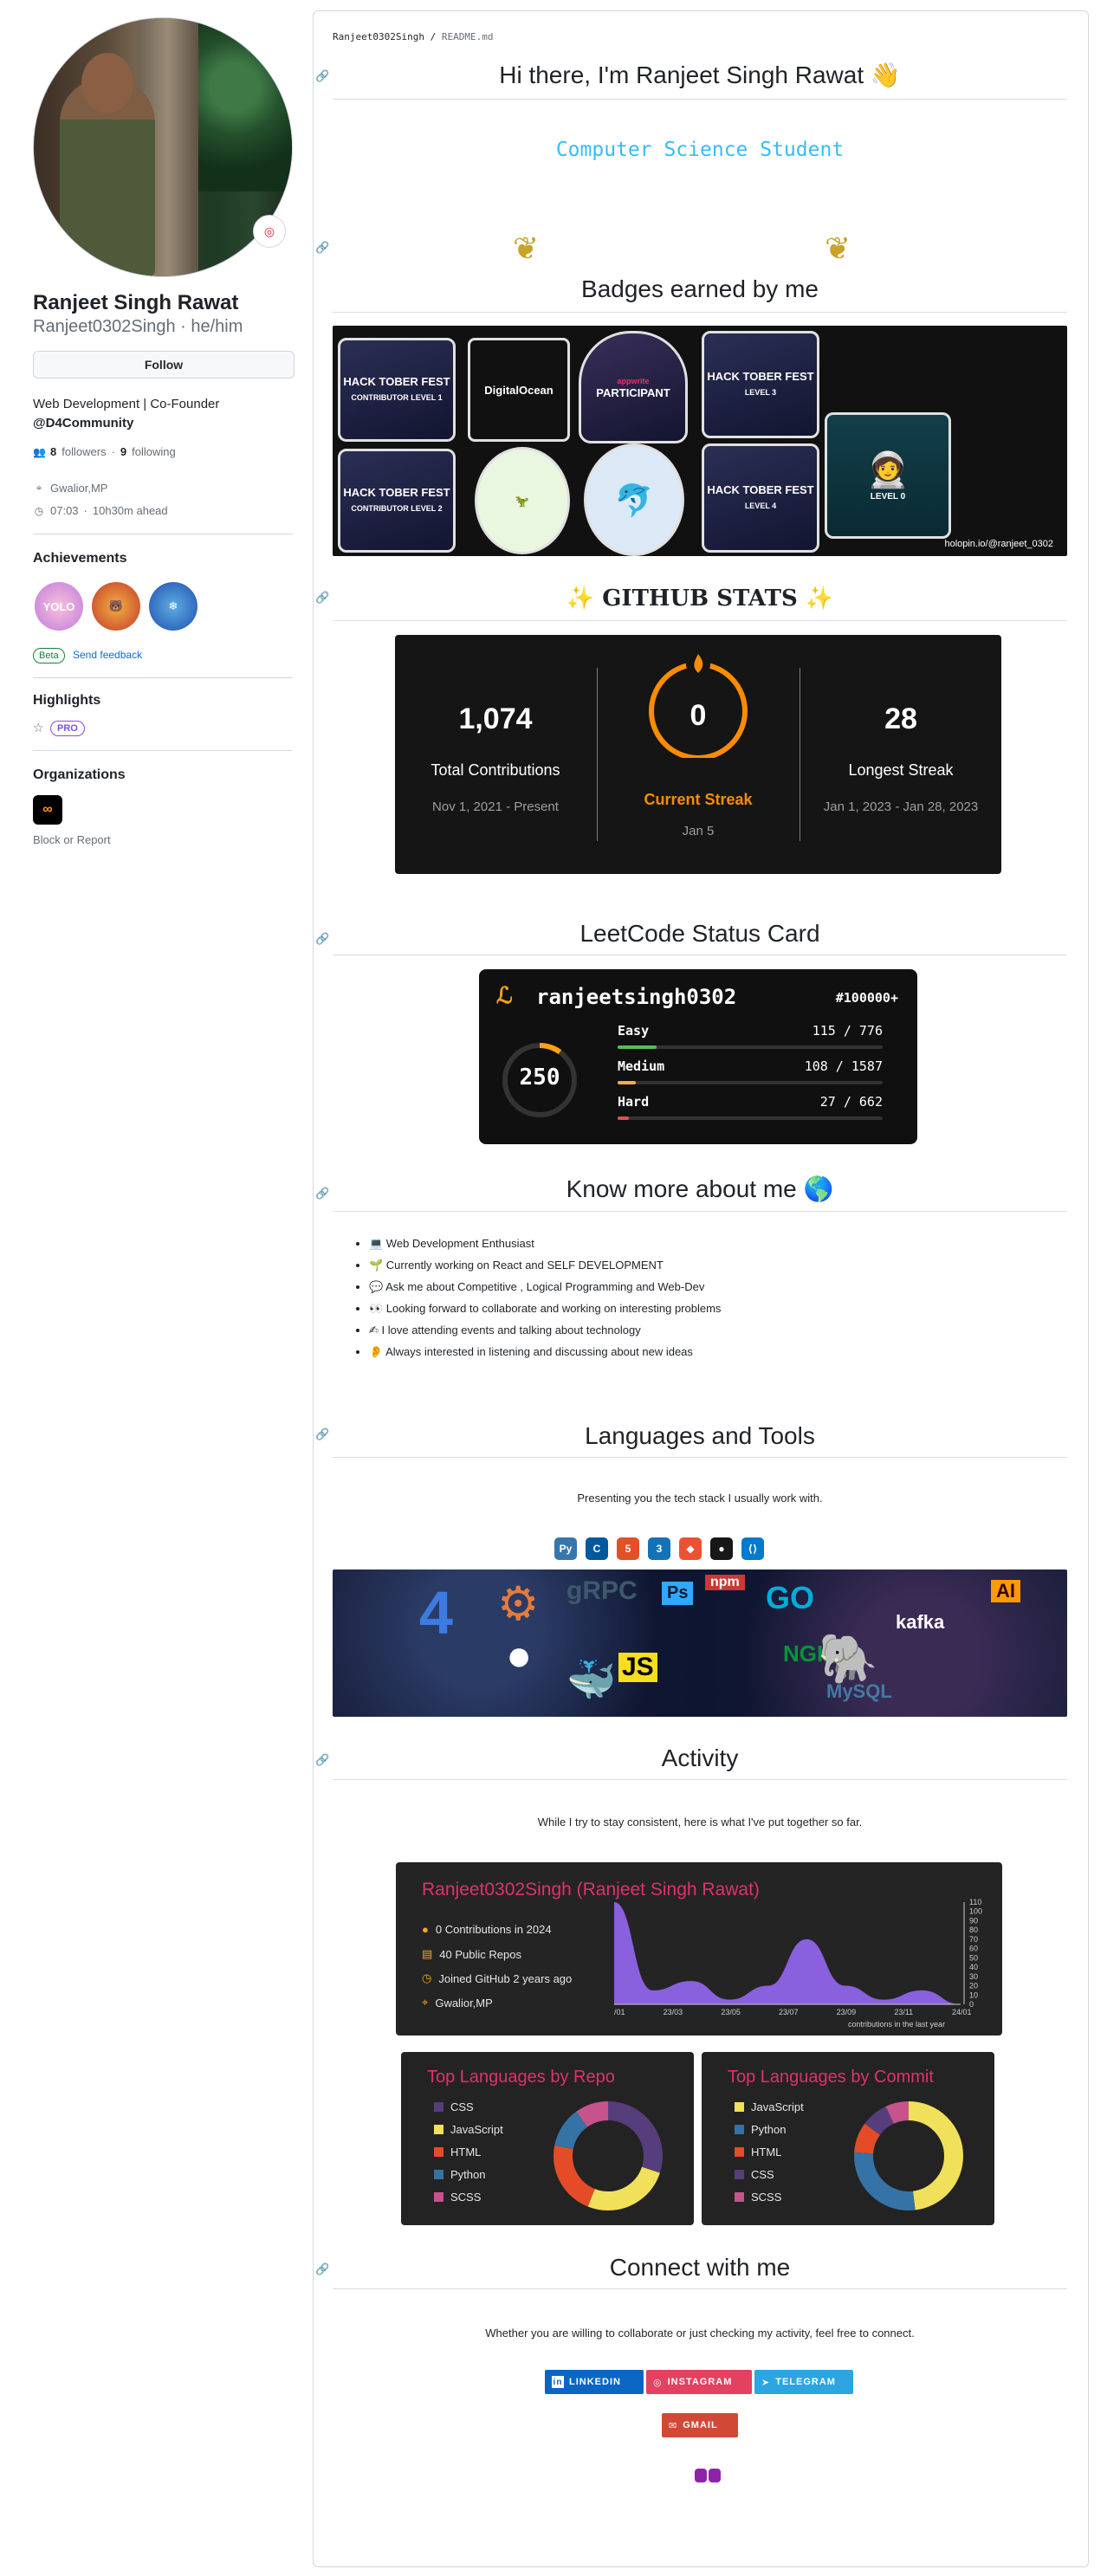 Image resolution: width=1120 pixels, height=2576 pixels. What do you see at coordinates (700, 150) in the screenshot?
I see `typing-subtitle: Computer Science Student` at bounding box center [700, 150].